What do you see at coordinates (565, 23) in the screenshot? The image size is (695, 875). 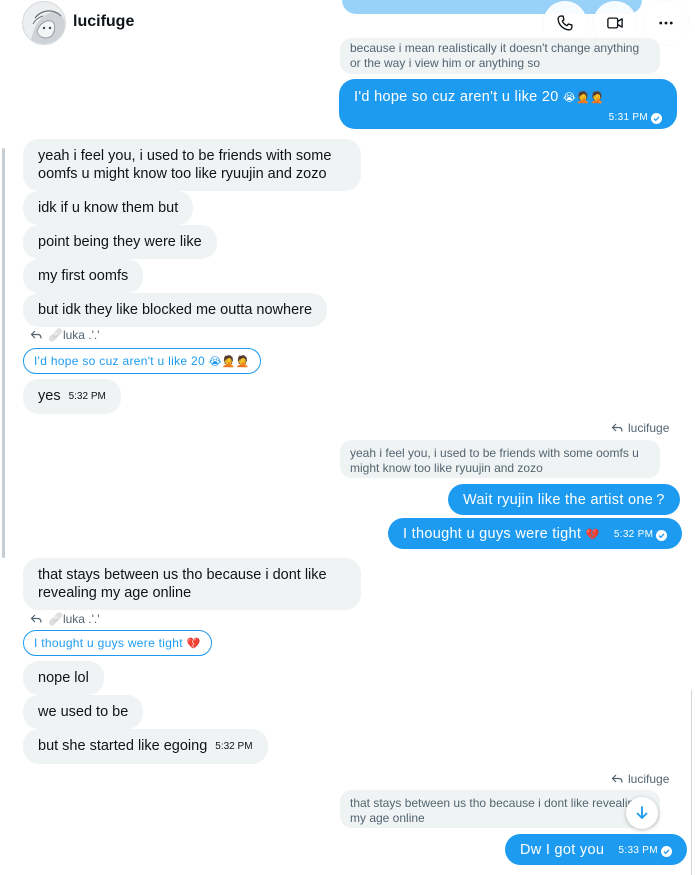 I see `phone-icon` at bounding box center [565, 23].